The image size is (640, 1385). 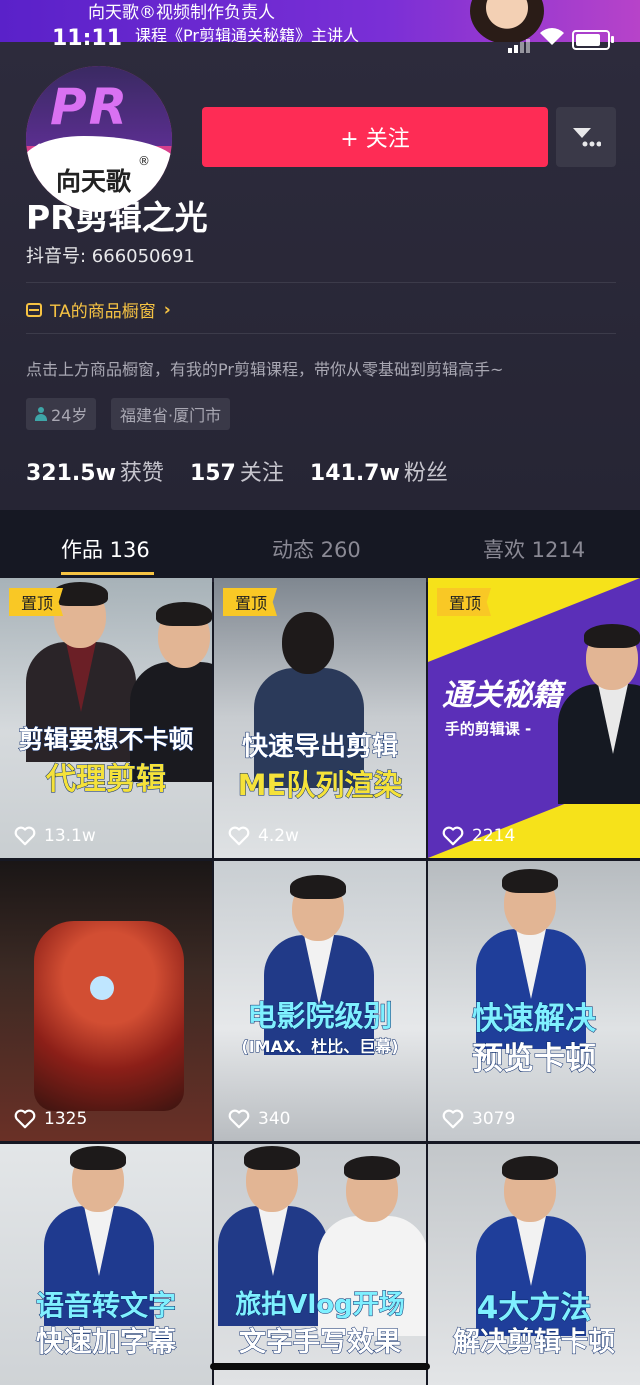 I want to click on shop-window-link: TA的商品橱窗 ›, so click(x=98, y=309).